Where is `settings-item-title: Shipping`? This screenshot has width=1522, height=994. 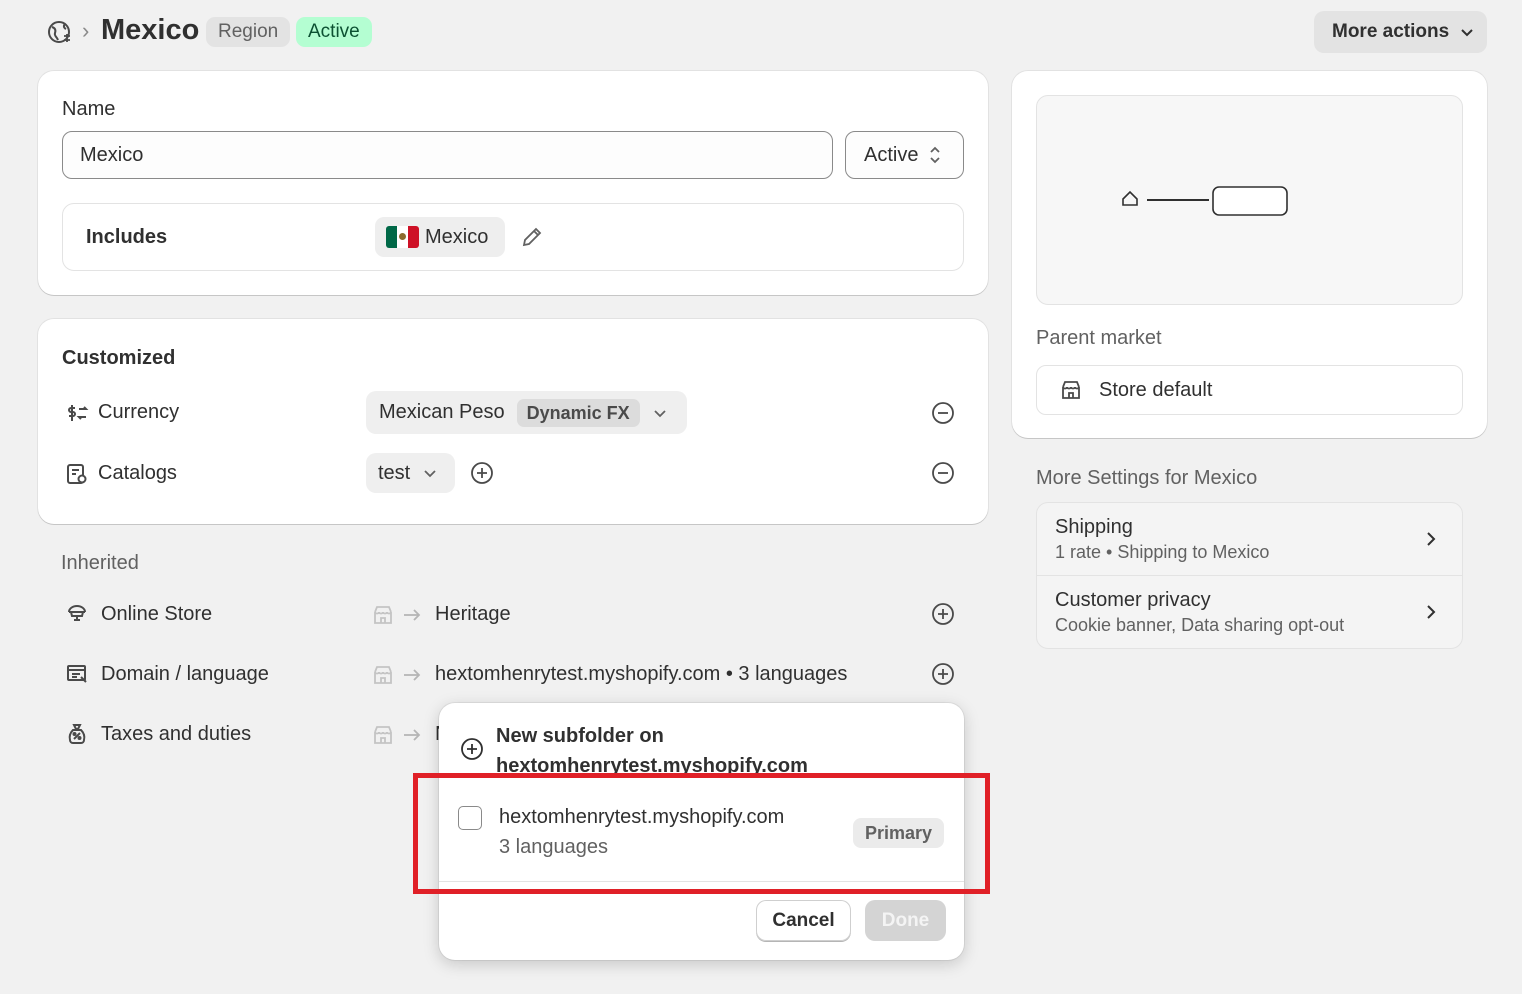 settings-item-title: Shipping is located at coordinates (1094, 527).